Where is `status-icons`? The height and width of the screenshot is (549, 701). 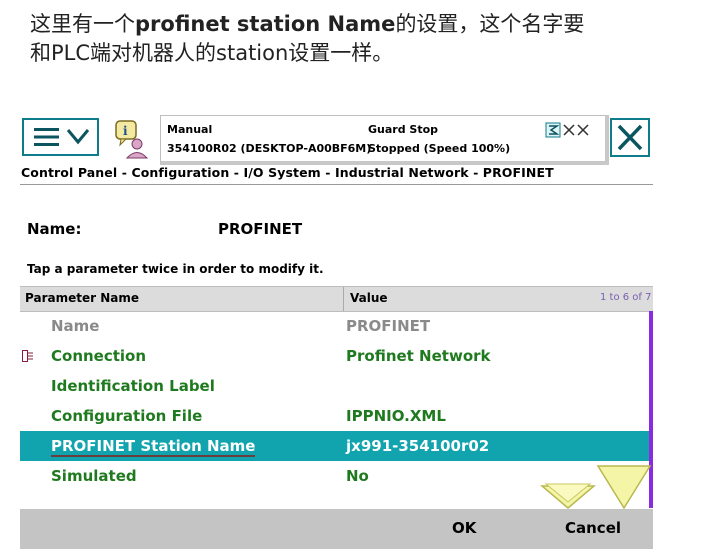
status-icons is located at coordinates (567, 130).